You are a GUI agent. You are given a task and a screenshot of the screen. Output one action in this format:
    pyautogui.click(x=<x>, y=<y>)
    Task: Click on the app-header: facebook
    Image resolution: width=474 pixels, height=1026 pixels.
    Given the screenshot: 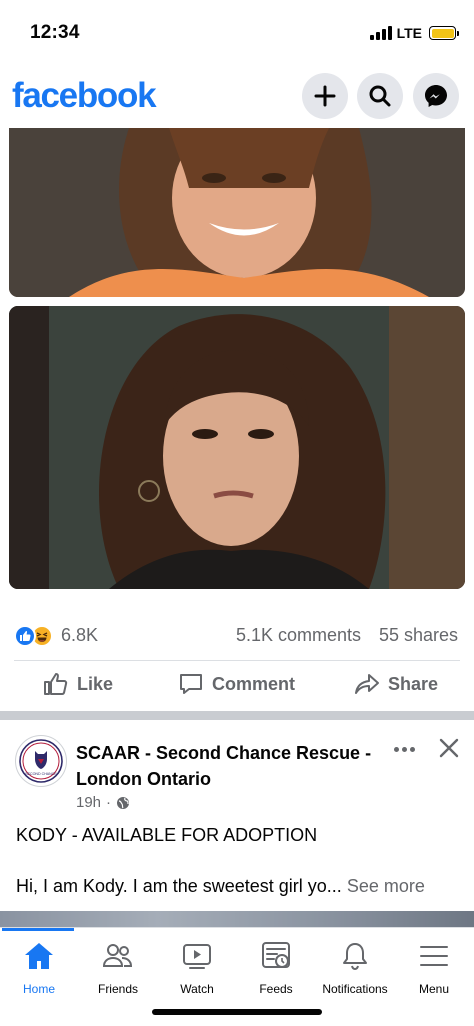 What is the action you would take?
    pyautogui.click(x=237, y=98)
    